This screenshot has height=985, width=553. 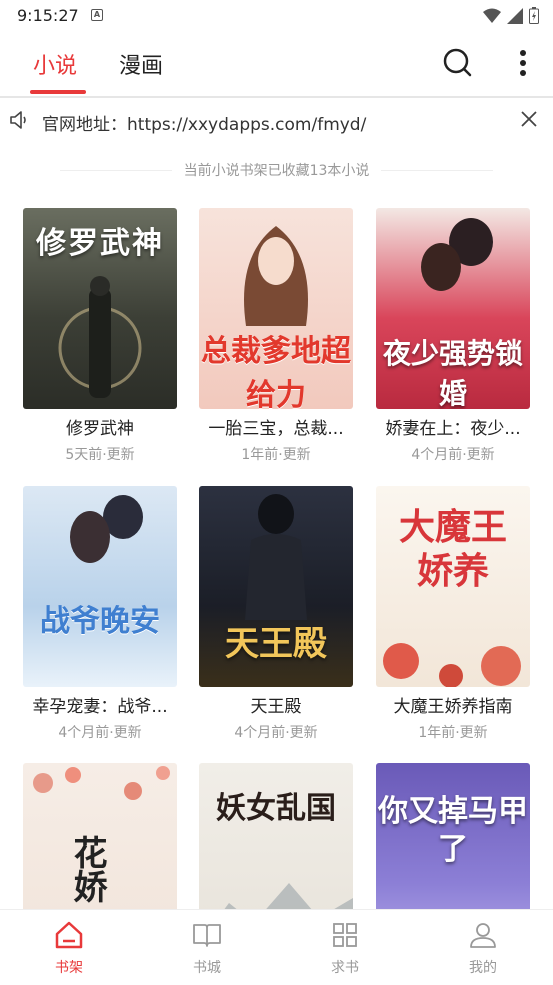 I want to click on book-cover: 你又掉马甲了, so click(x=453, y=836).